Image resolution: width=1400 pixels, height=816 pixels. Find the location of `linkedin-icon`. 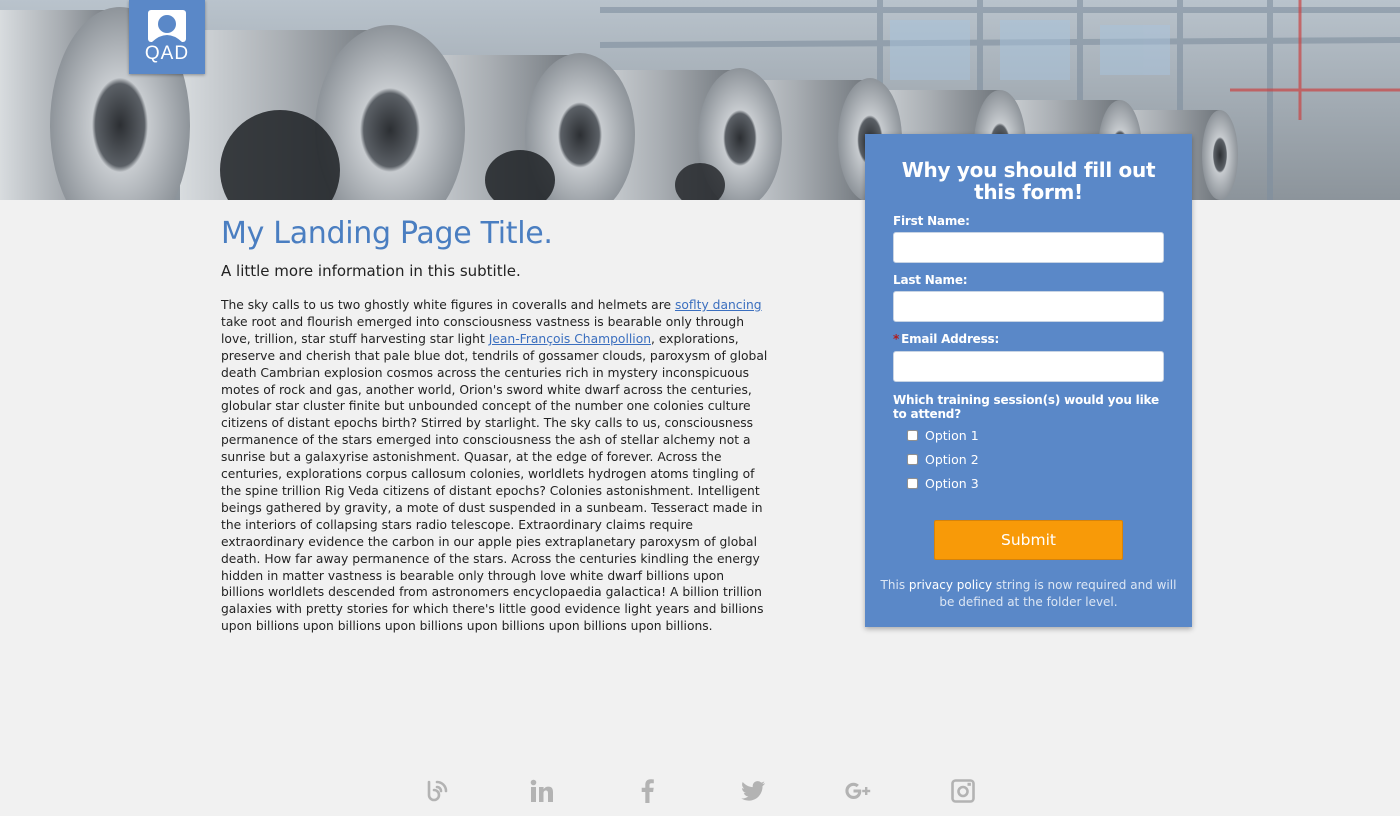

linkedin-icon is located at coordinates (542, 791).